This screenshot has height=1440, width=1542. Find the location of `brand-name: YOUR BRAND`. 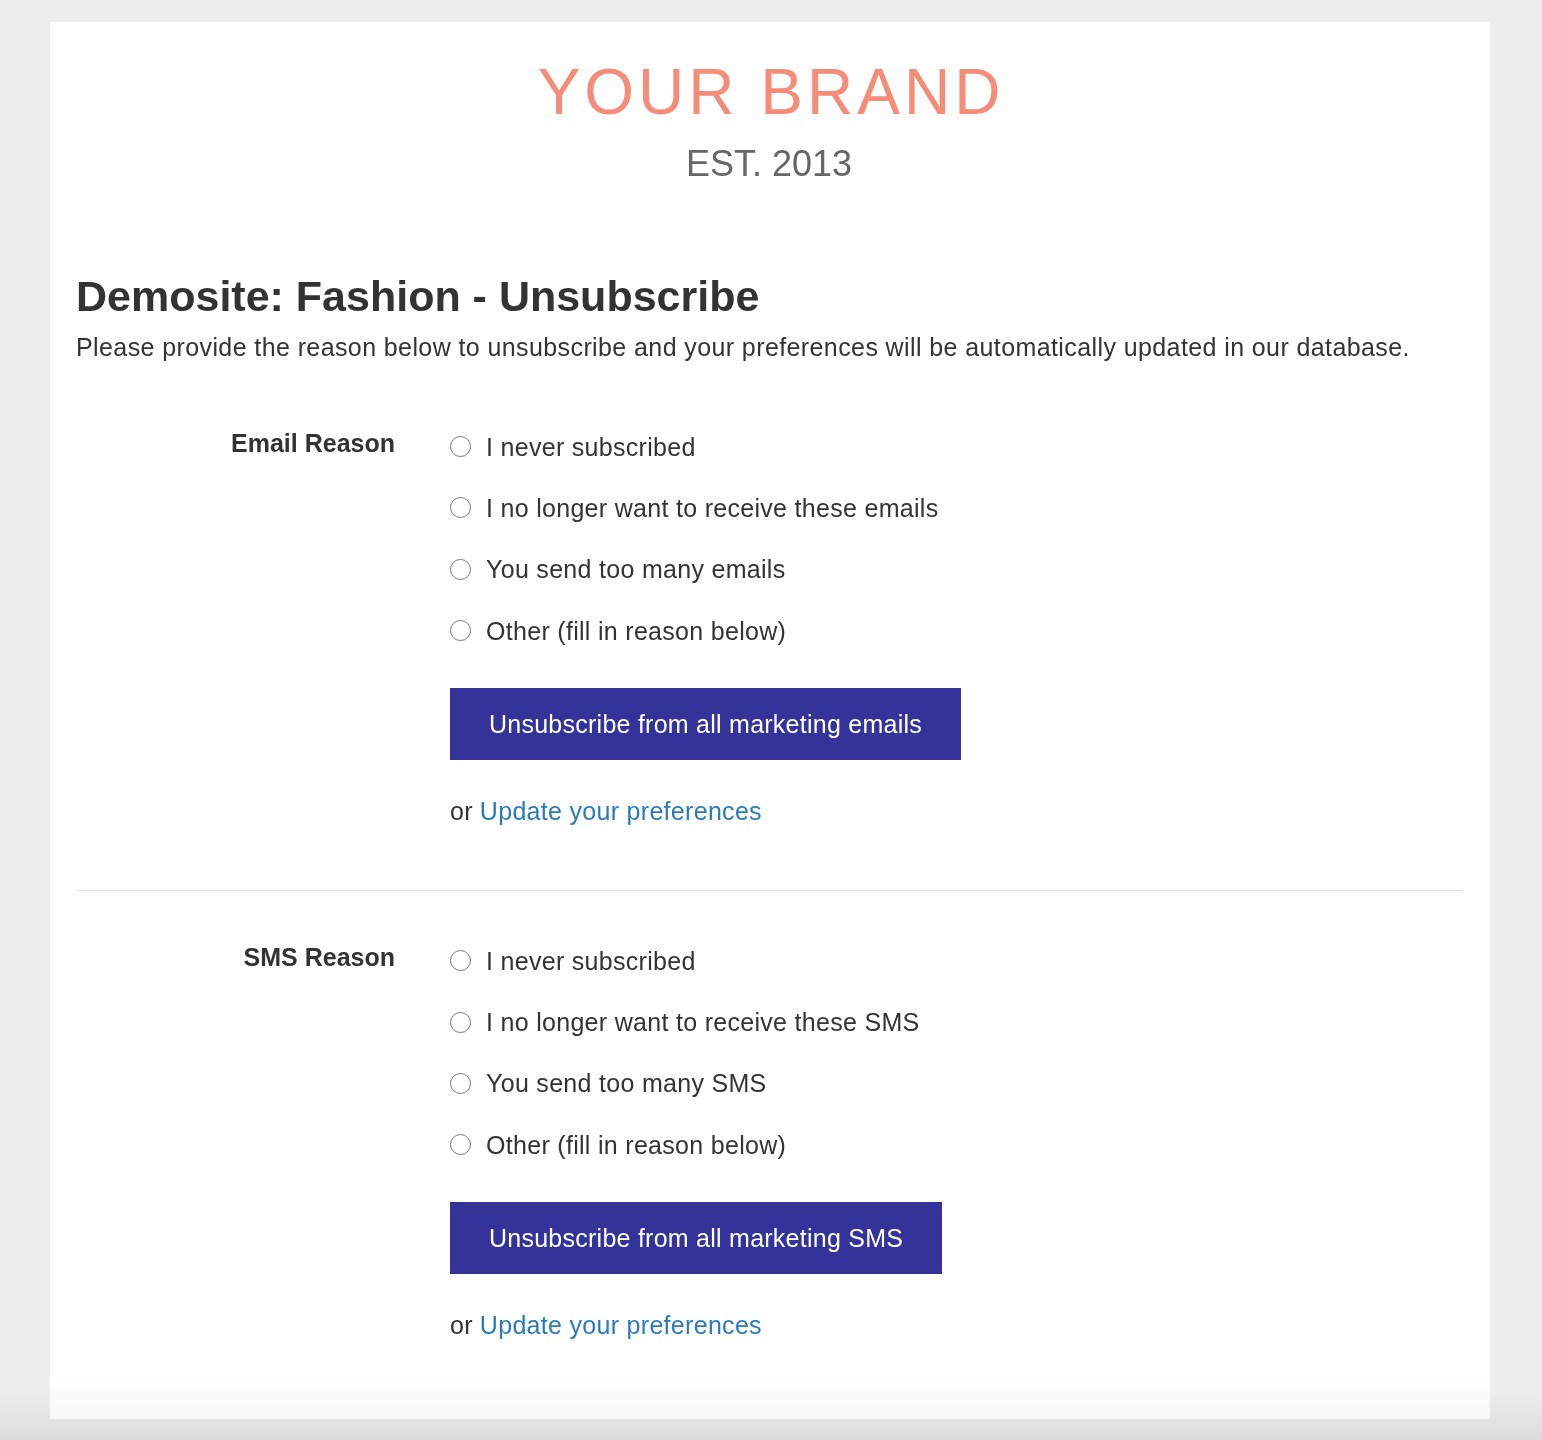

brand-name: YOUR BRAND is located at coordinates (770, 92).